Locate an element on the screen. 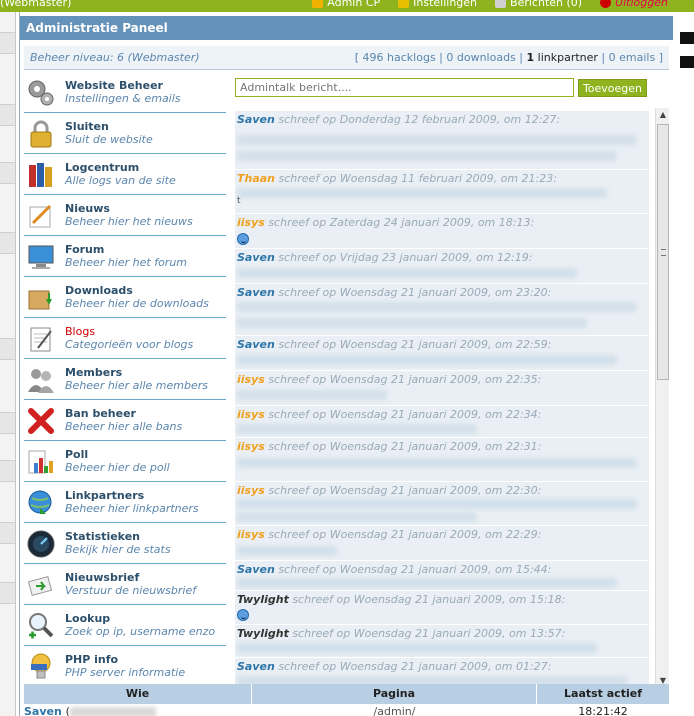 The width and height of the screenshot is (694, 716). menu-item-title: Ban beheer is located at coordinates (100, 413).